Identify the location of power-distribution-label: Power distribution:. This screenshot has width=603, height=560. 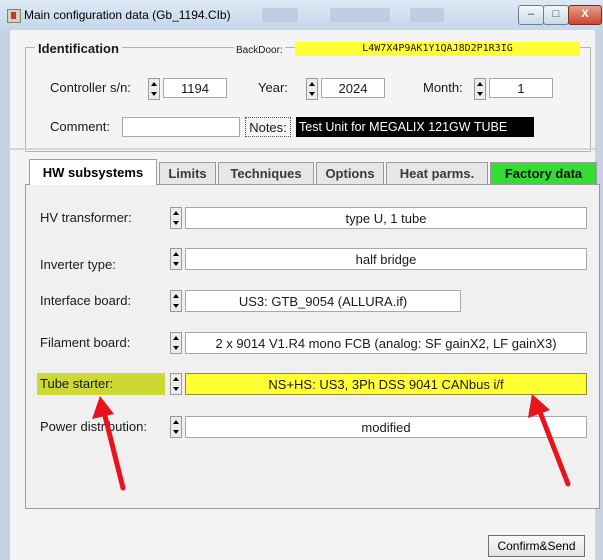
(93, 426).